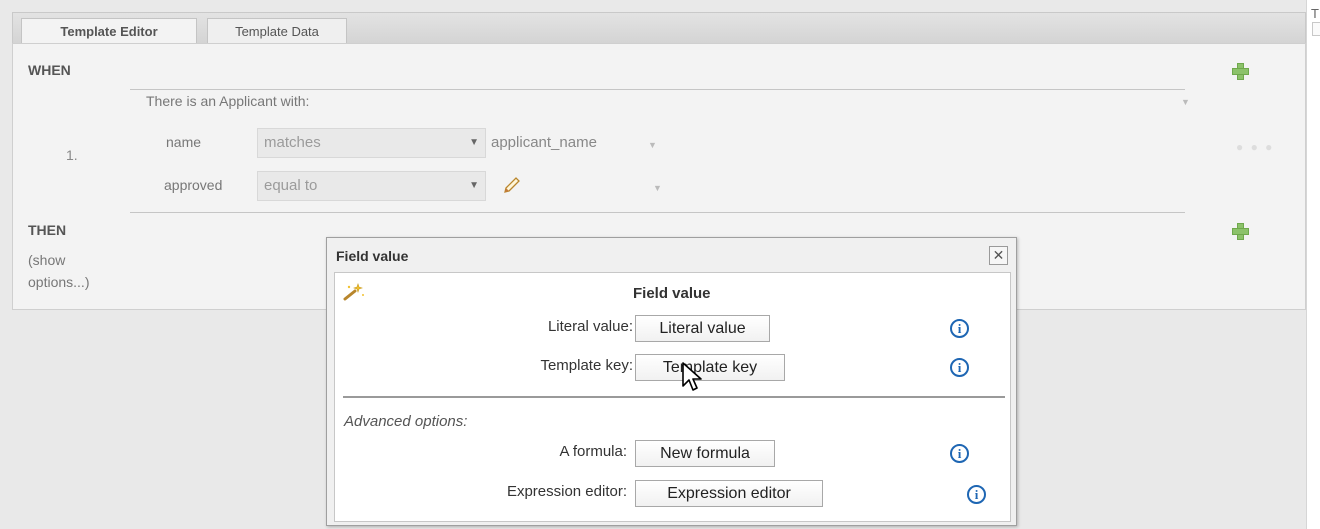 The image size is (1320, 529). I want to click on wand-icon, so click(353, 292).